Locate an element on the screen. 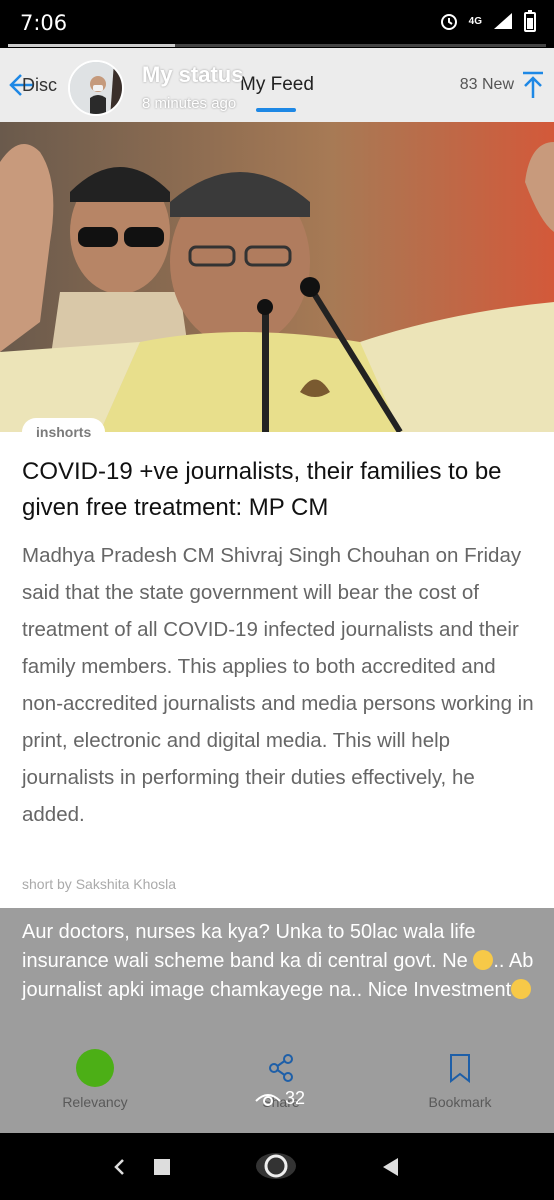  scroll-top-icon is located at coordinates (533, 85).